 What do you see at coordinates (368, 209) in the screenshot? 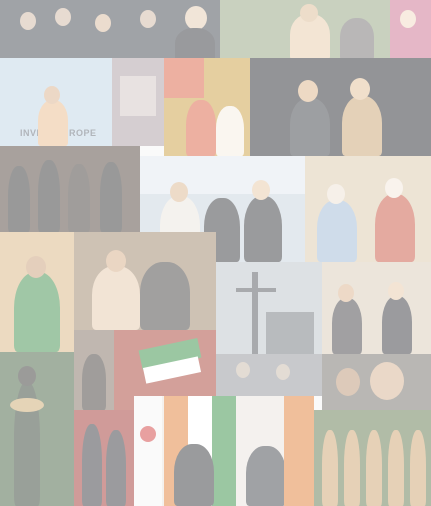
I see `tile-queen-handshake` at bounding box center [368, 209].